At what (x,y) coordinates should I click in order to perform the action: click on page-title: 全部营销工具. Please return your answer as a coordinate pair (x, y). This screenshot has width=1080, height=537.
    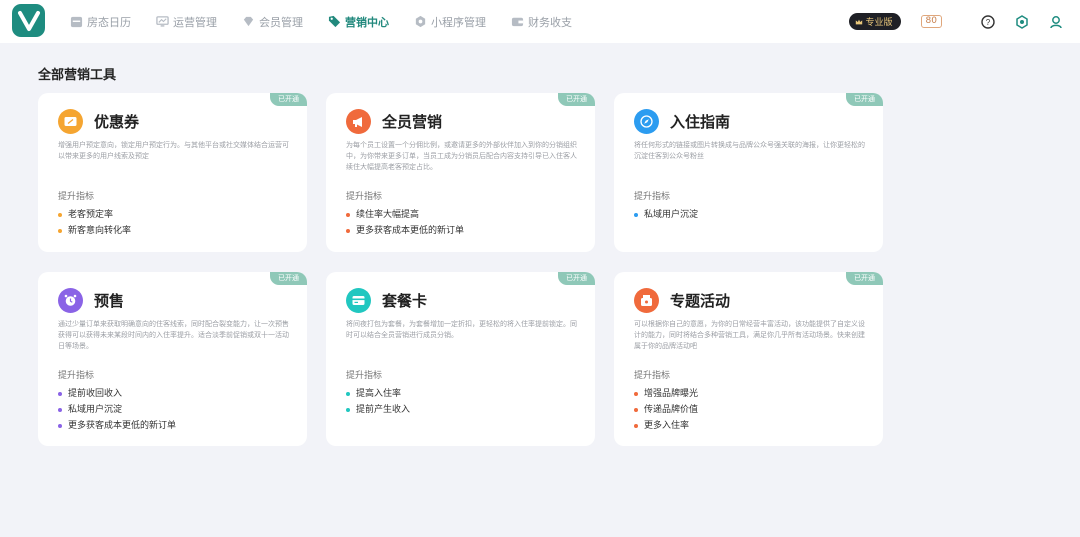
    Looking at the image, I should click on (77, 75).